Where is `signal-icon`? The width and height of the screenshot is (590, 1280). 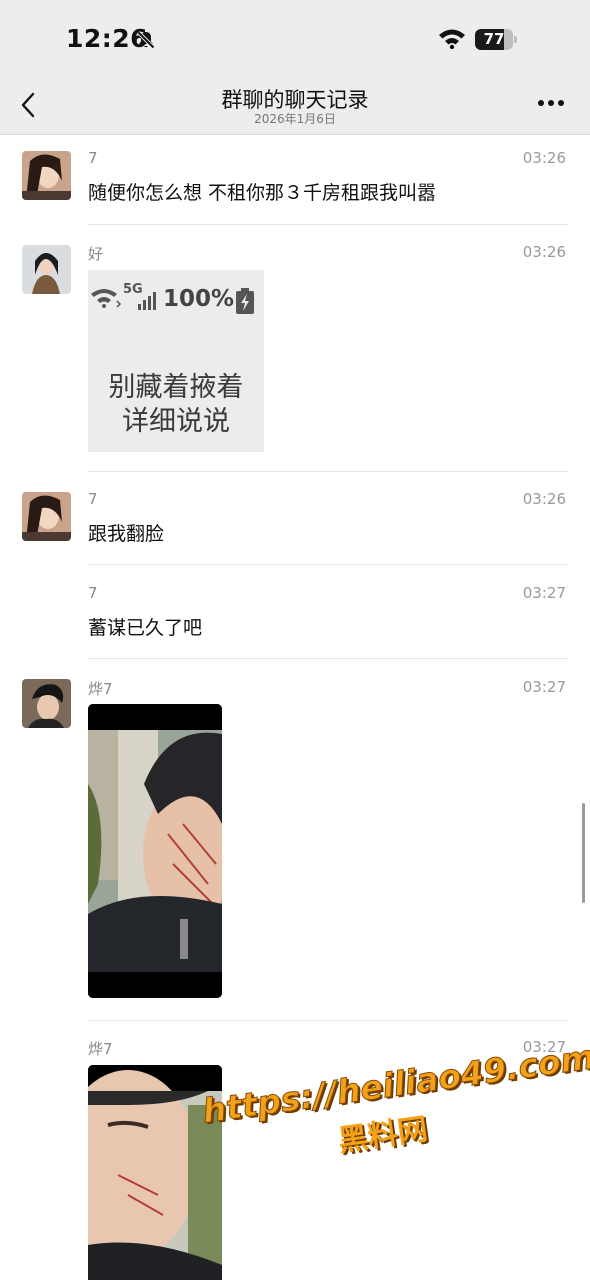
signal-icon is located at coordinates (147, 301).